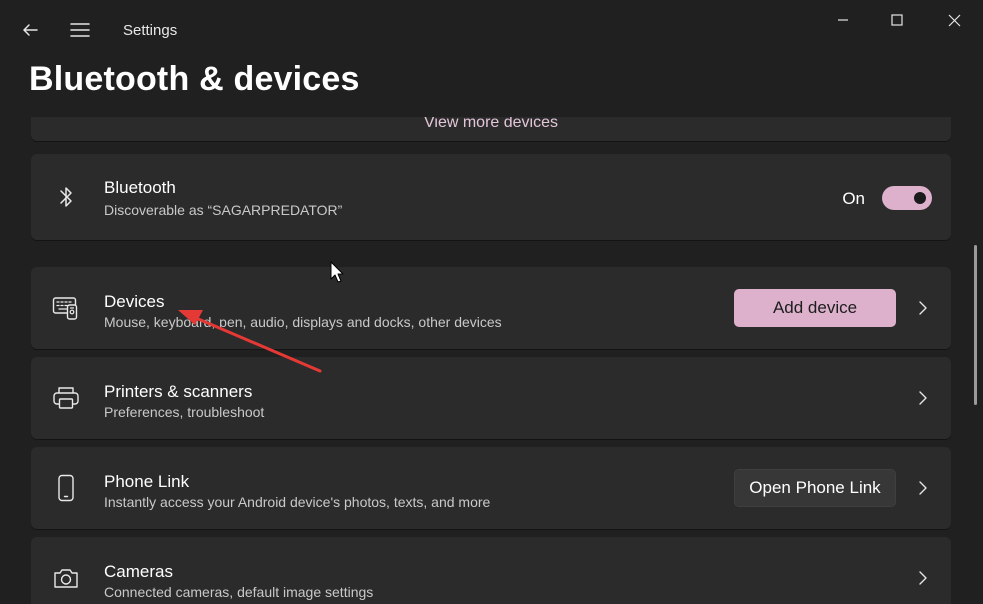 The width and height of the screenshot is (983, 604). I want to click on maximize-icon, so click(897, 20).